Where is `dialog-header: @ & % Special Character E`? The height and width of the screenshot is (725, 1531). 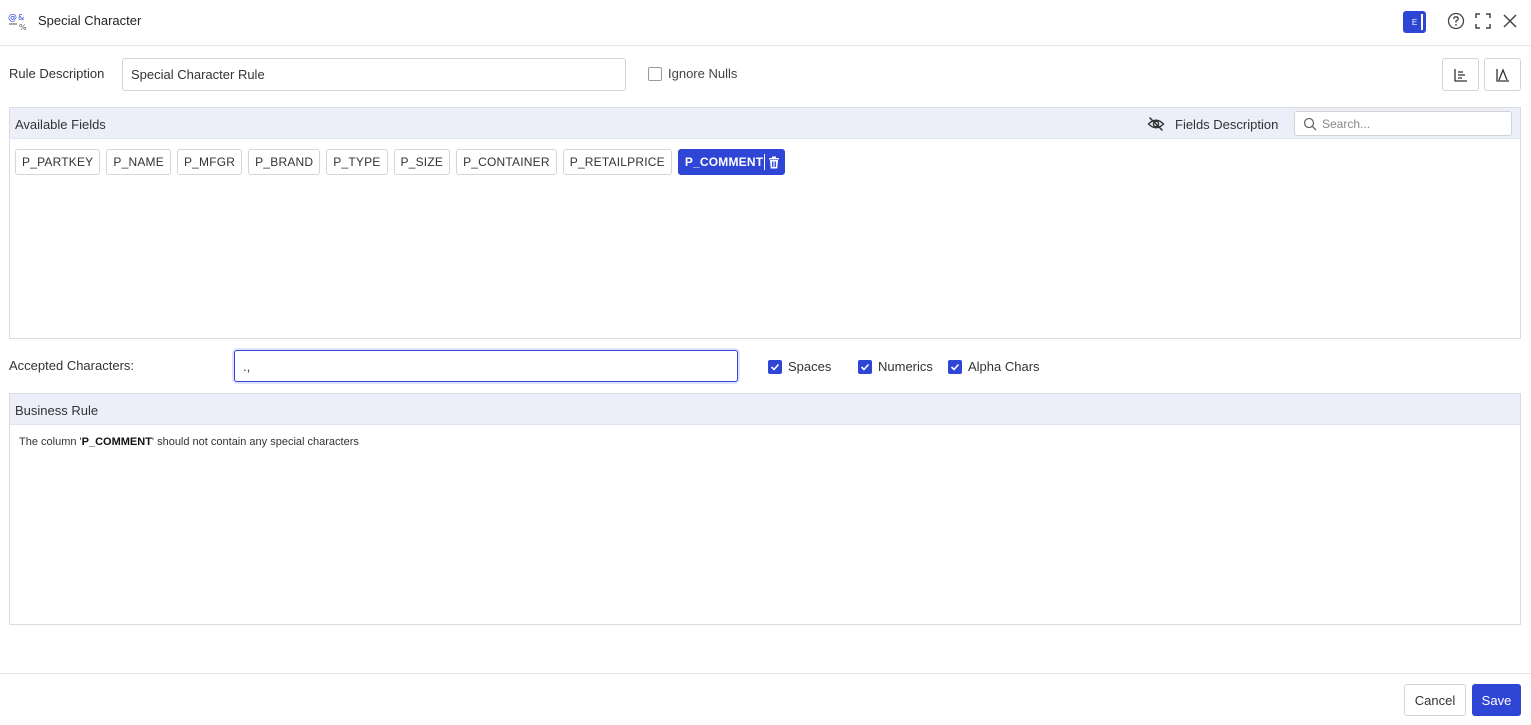 dialog-header: @ & % Special Character E is located at coordinates (765, 23).